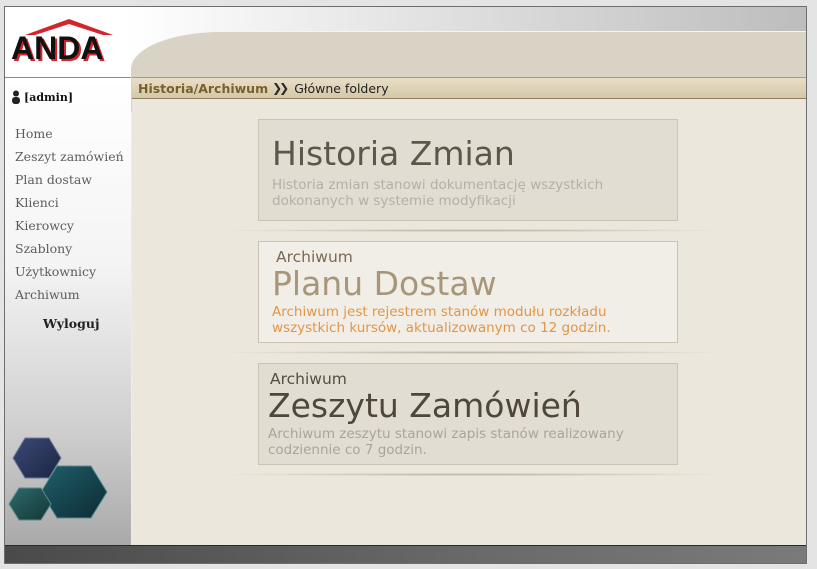 The width and height of the screenshot is (817, 569). I want to click on card-title: Historia Zmian, so click(393, 153).